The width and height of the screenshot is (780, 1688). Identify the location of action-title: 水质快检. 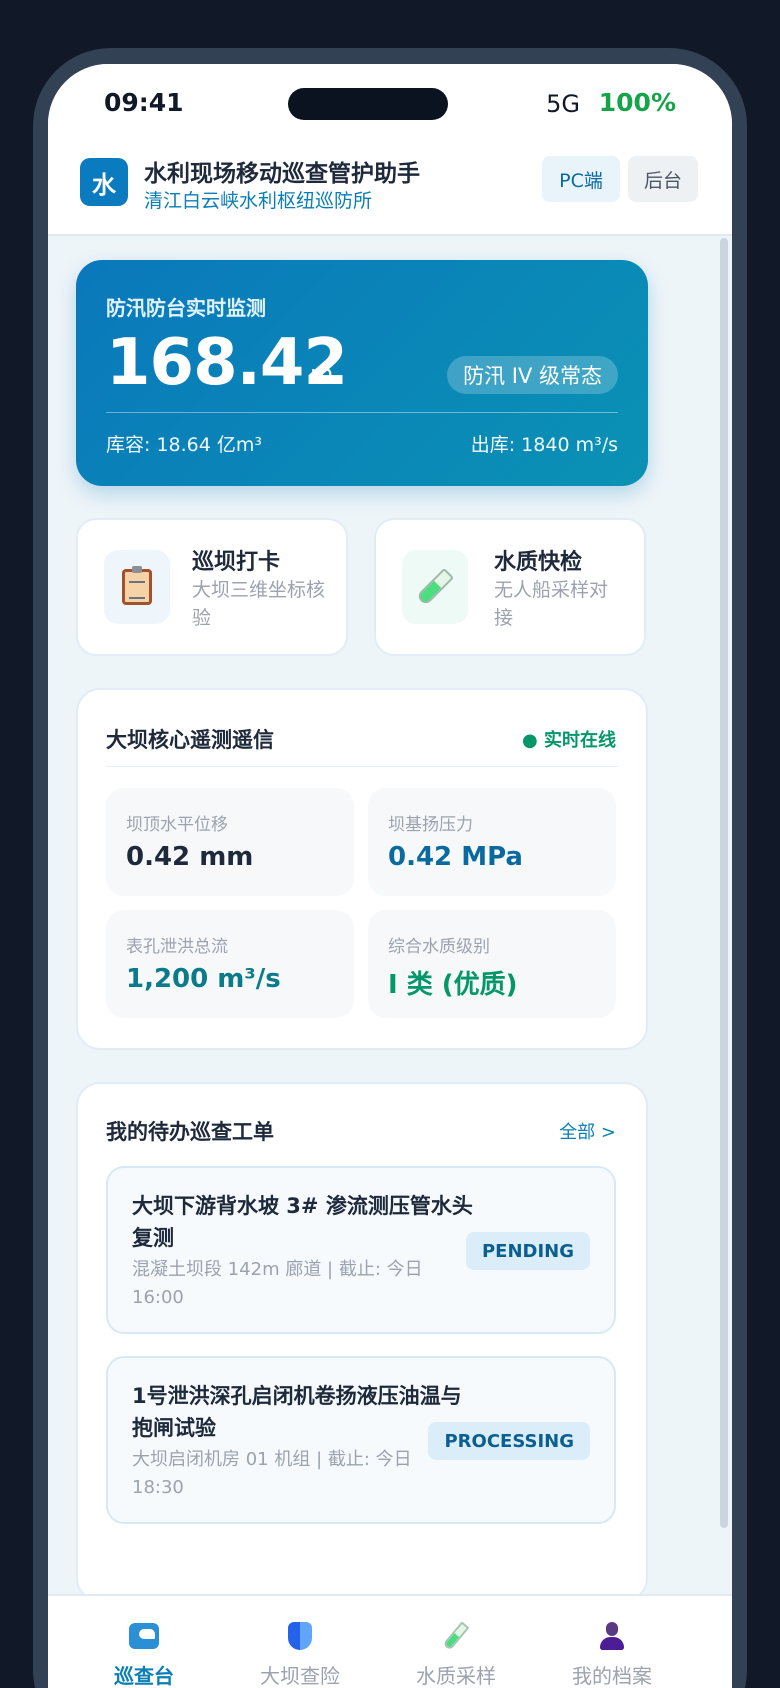
(538, 562).